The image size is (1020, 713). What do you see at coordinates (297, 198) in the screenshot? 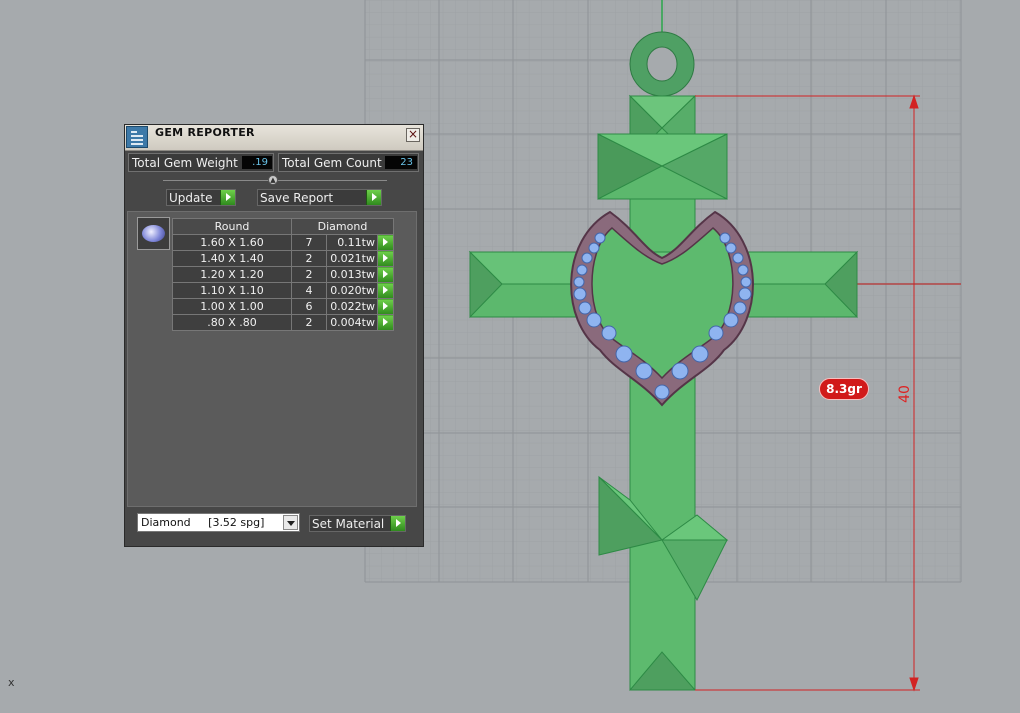
I see `save-report-button-label: Save Report` at bounding box center [297, 198].